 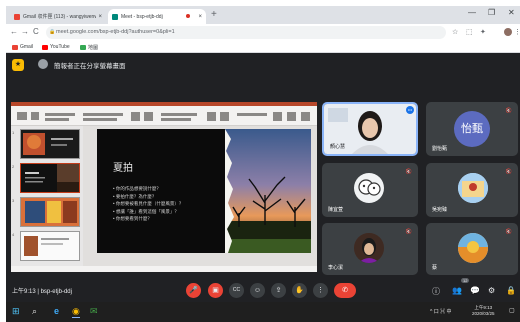 I want to click on slide-thumbnails: 1 2 3 4, so click(x=47, y=196).